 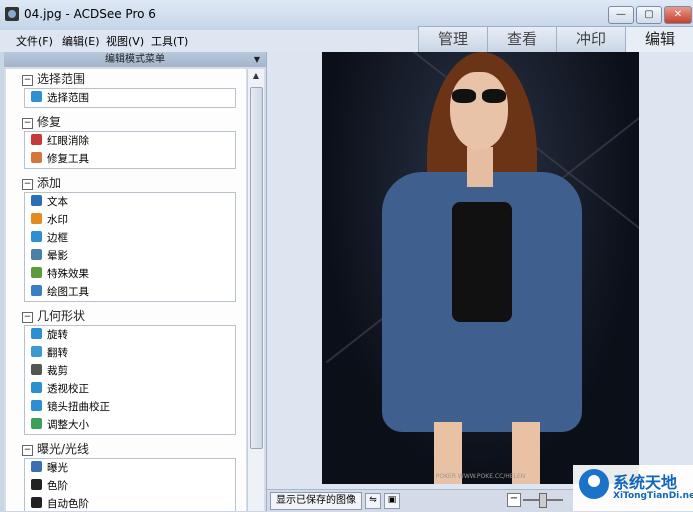 What do you see at coordinates (316, 501) in the screenshot?
I see `show-saved-image-button: 显示已保存的图像` at bounding box center [316, 501].